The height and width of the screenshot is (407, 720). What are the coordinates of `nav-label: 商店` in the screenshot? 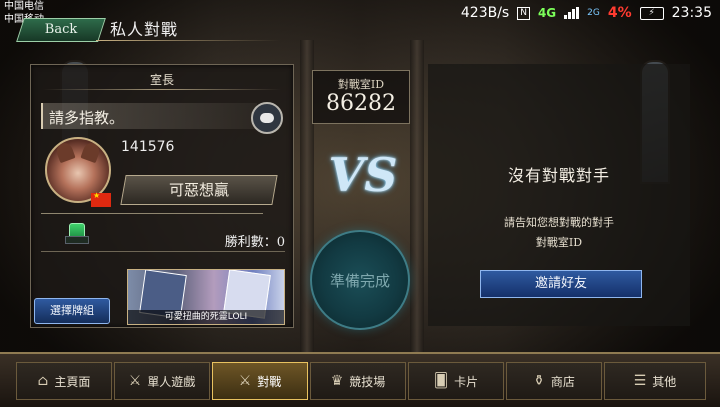 It's located at (562, 381).